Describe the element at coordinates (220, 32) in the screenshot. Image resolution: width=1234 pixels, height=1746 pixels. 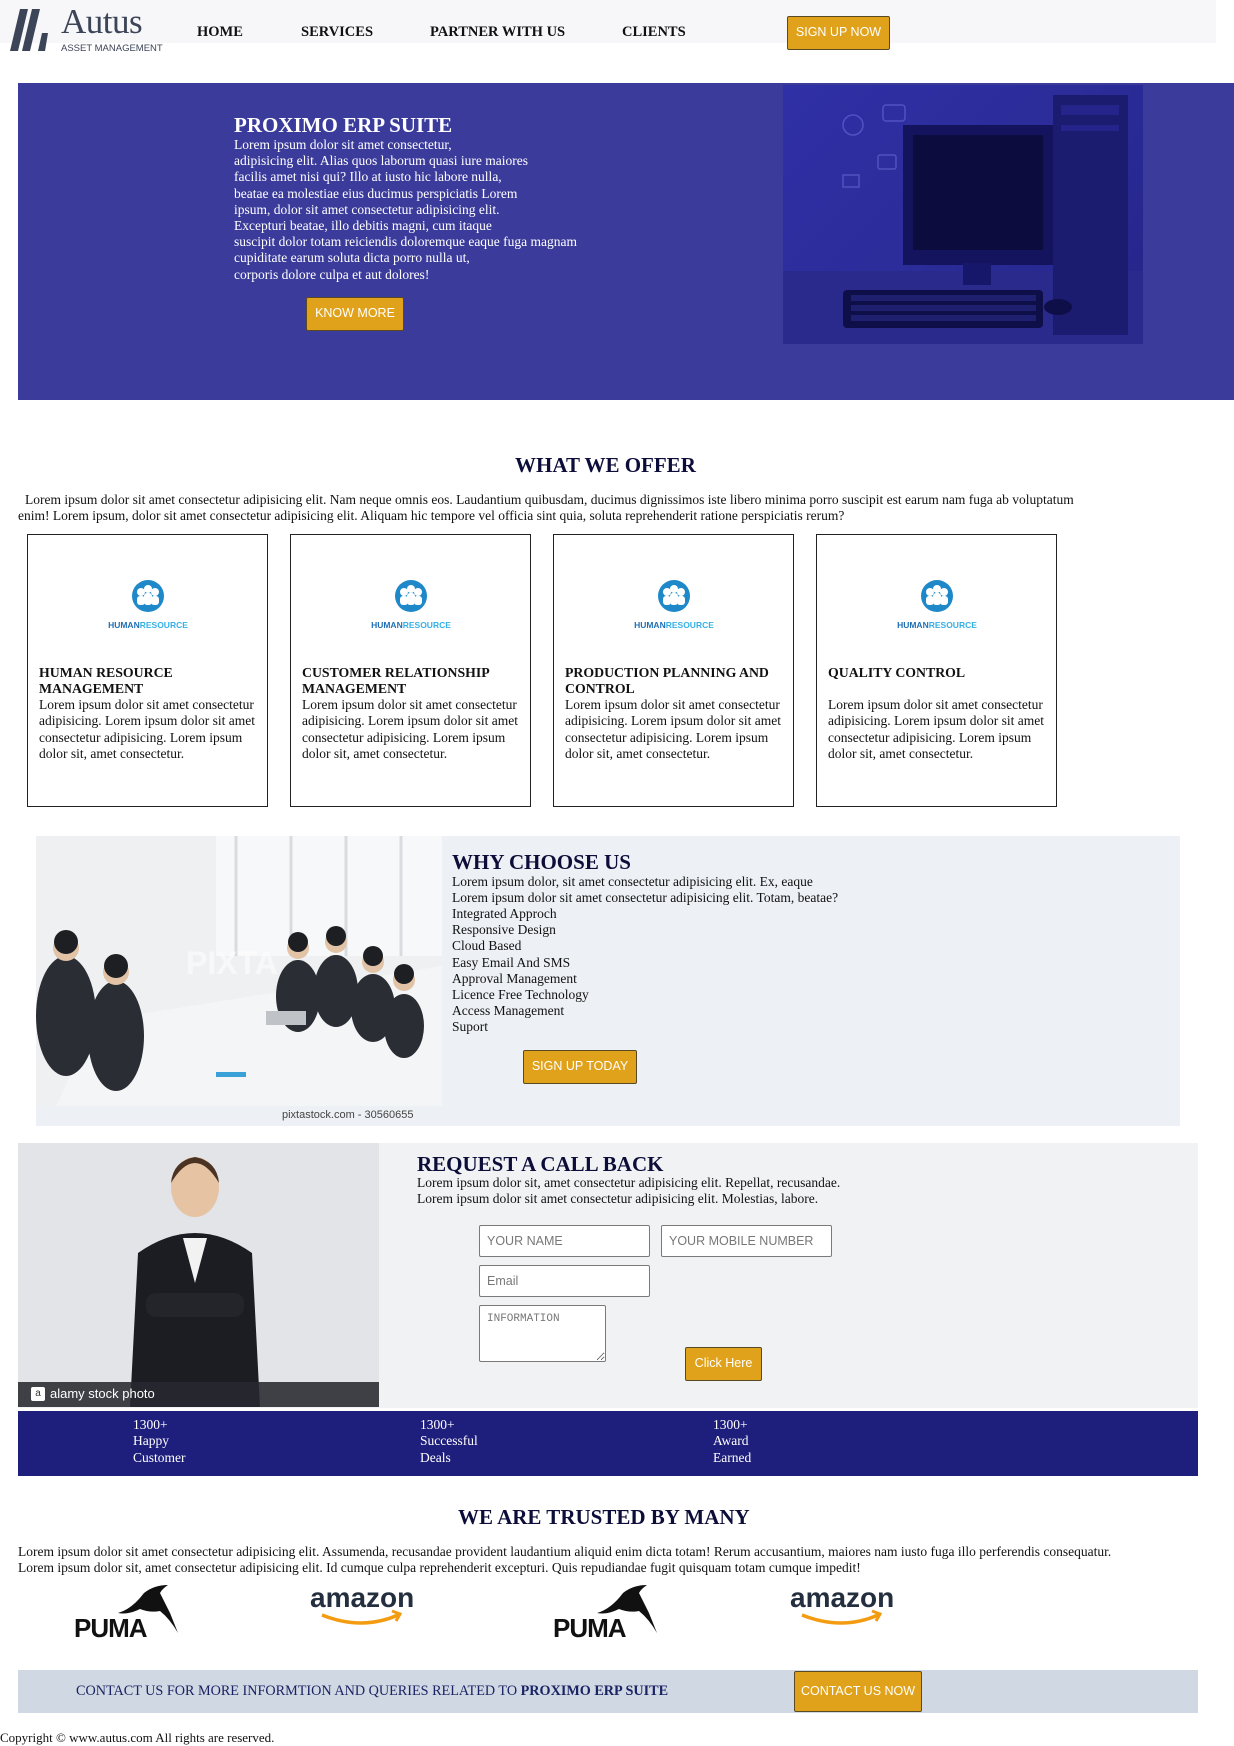
I see `nav-home: HOME` at that location.